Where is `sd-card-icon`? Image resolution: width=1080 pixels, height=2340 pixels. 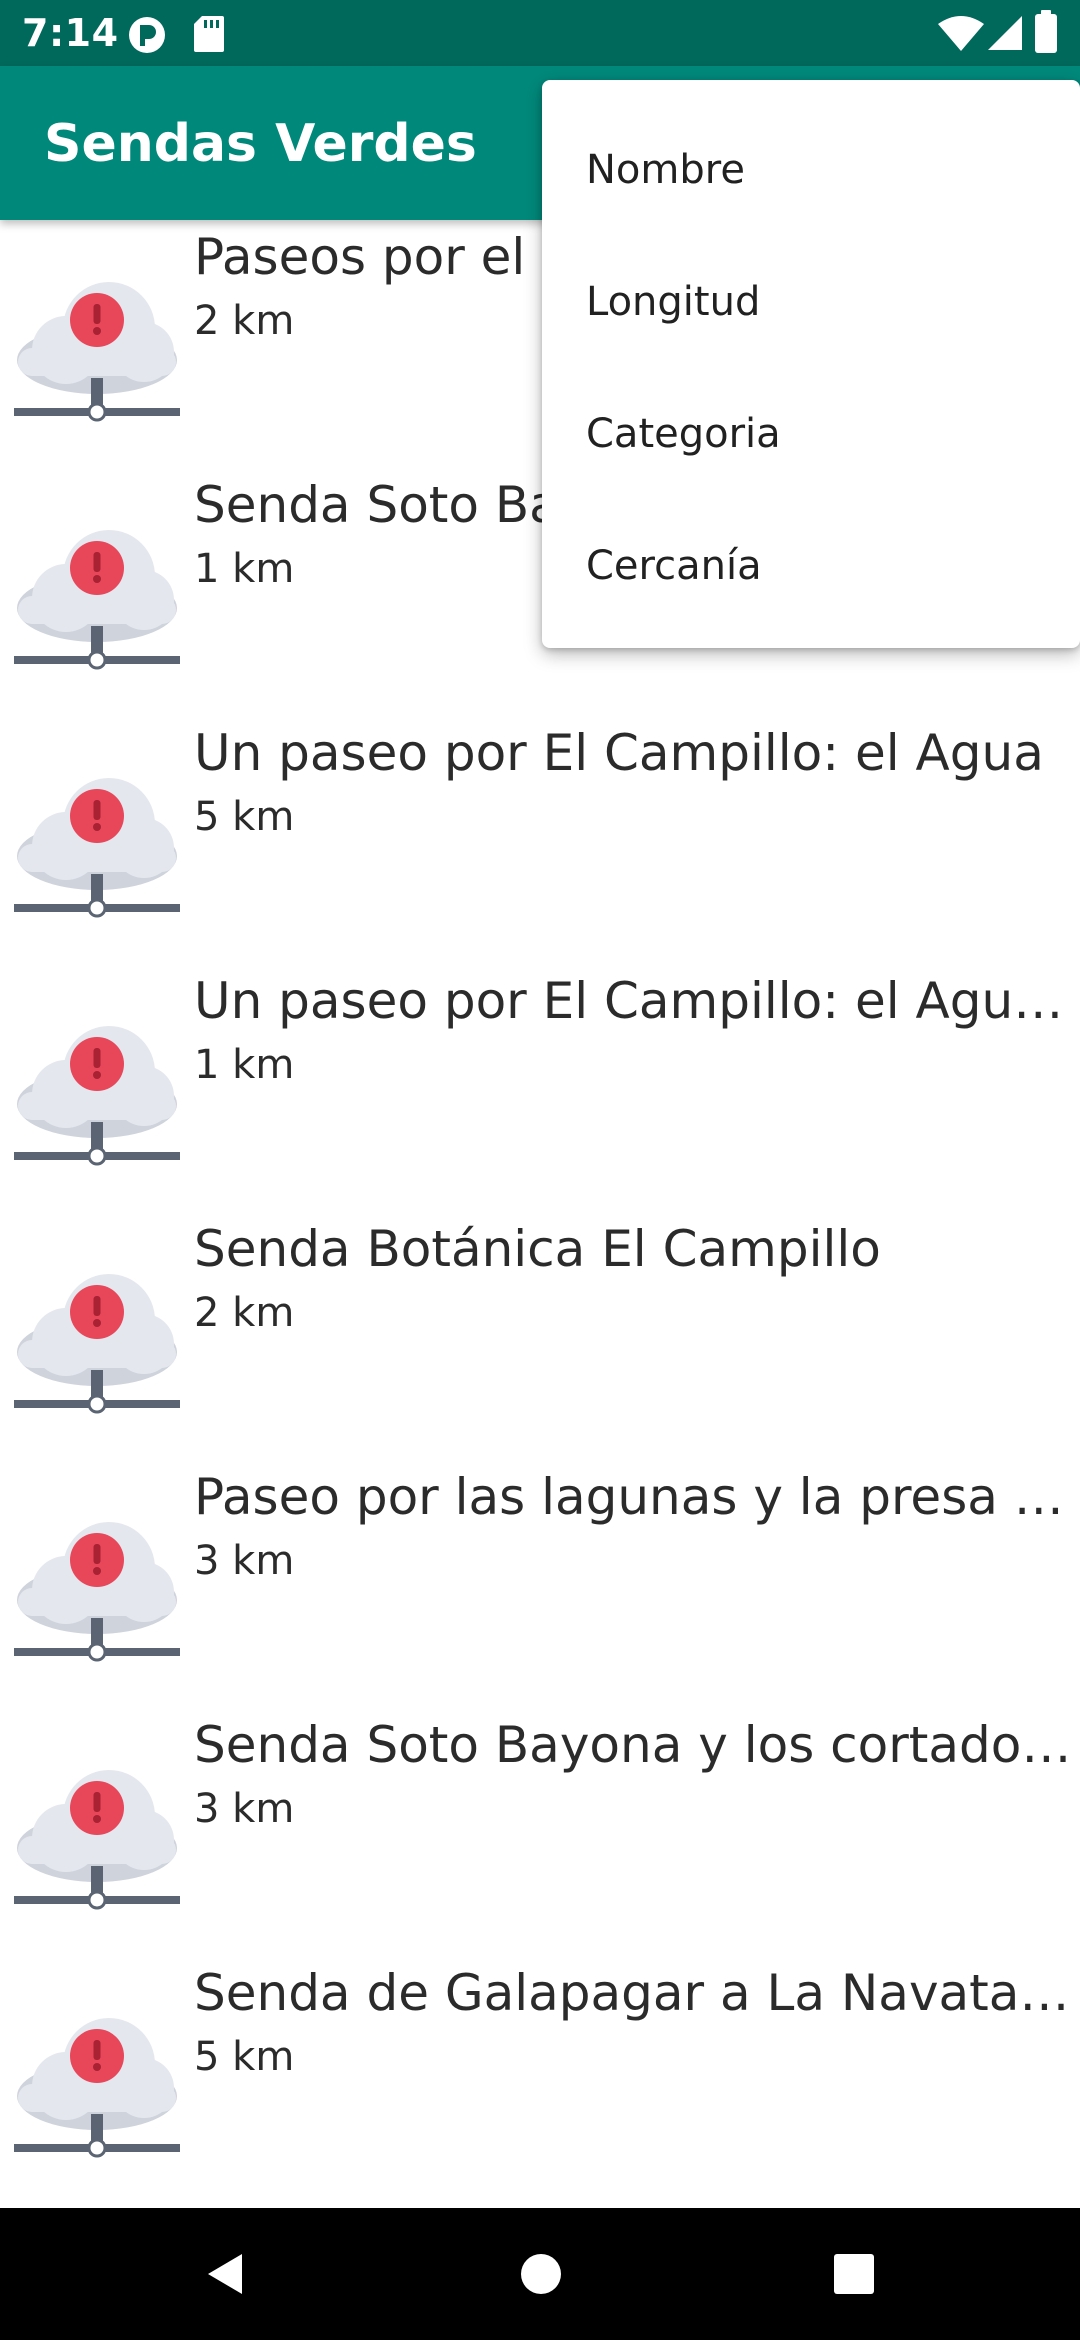
sd-card-icon is located at coordinates (209, 36).